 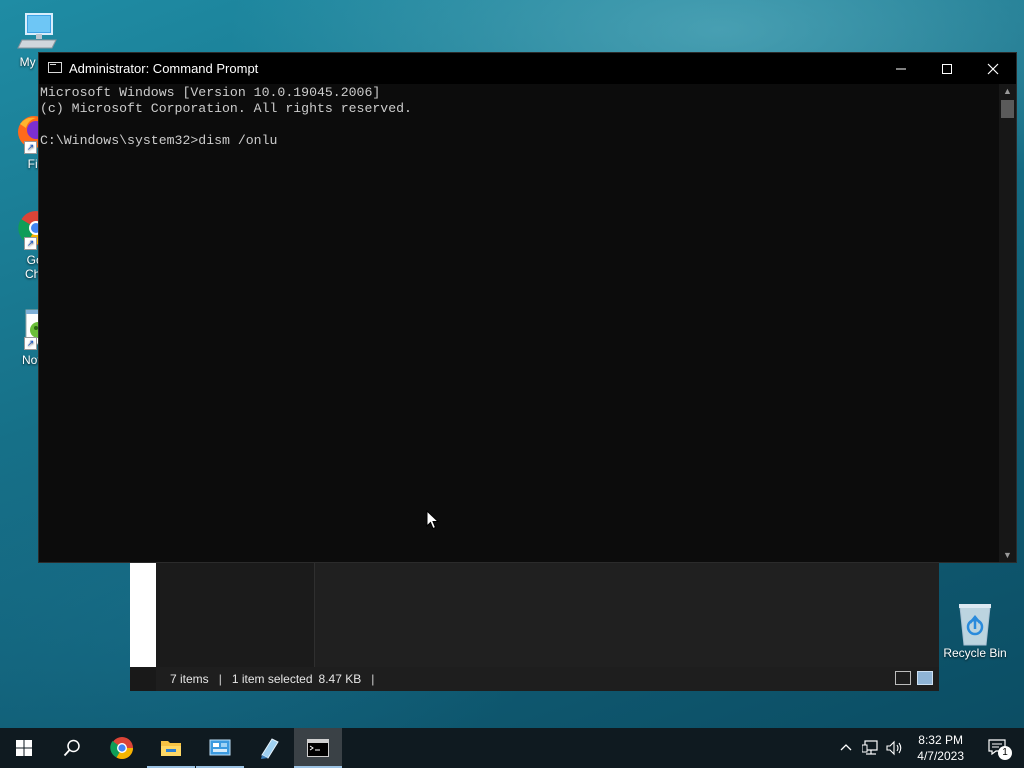 I want to click on file-list-area, so click(x=627, y=615).